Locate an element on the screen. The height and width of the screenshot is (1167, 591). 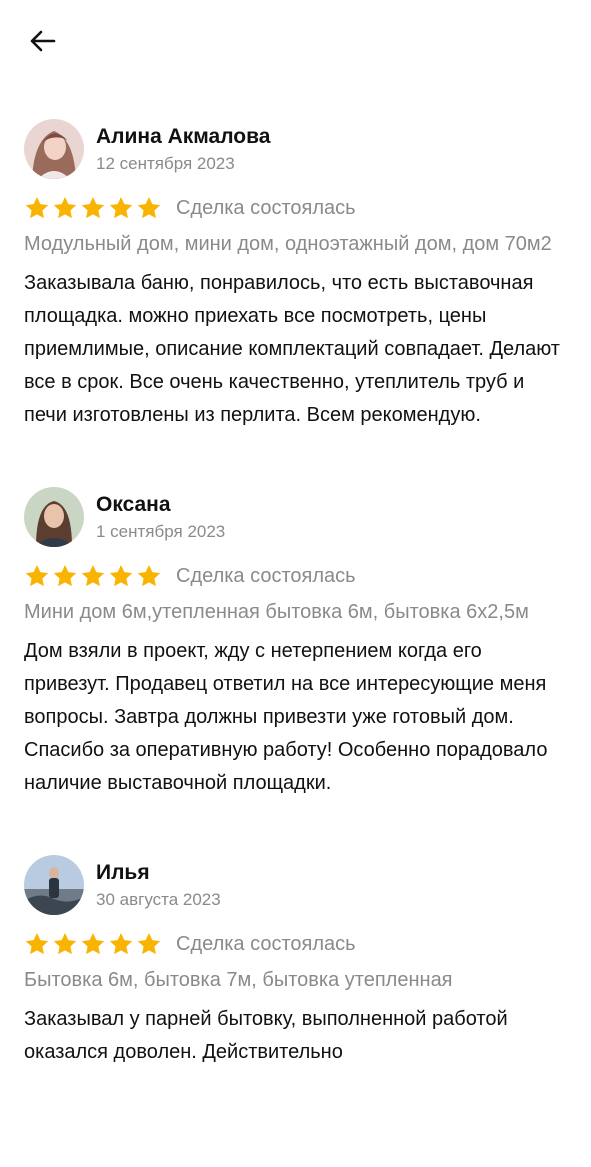
reviewer-name: Оксана is located at coordinates (133, 504).